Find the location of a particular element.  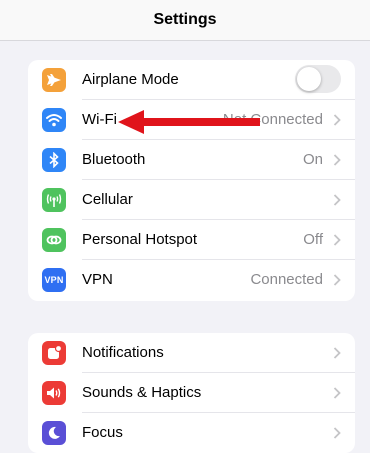

bluetooth-status-value: On is located at coordinates (312, 159).